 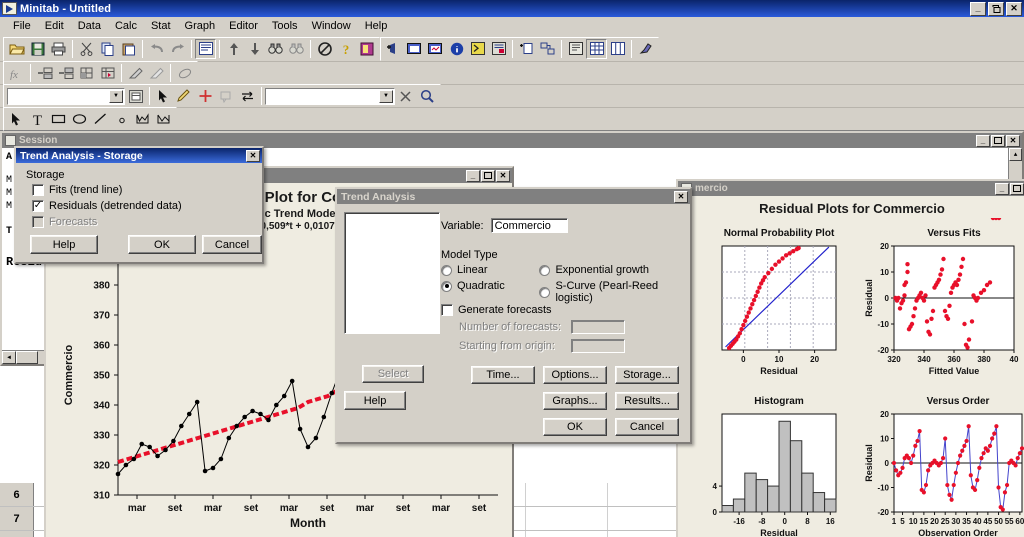 What do you see at coordinates (247, 96) in the screenshot?
I see `swap-icon` at bounding box center [247, 96].